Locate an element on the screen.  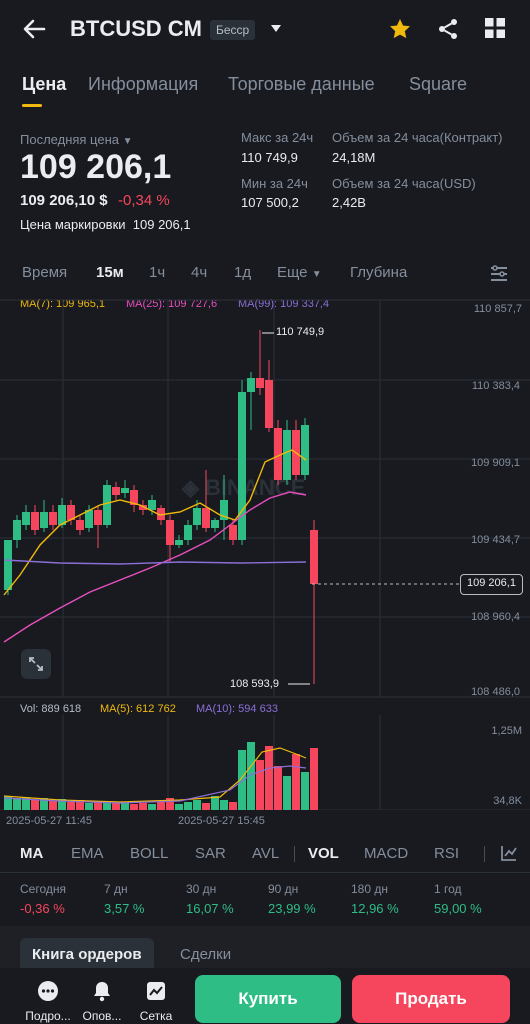
sell-button: Продать is located at coordinates (431, 999).